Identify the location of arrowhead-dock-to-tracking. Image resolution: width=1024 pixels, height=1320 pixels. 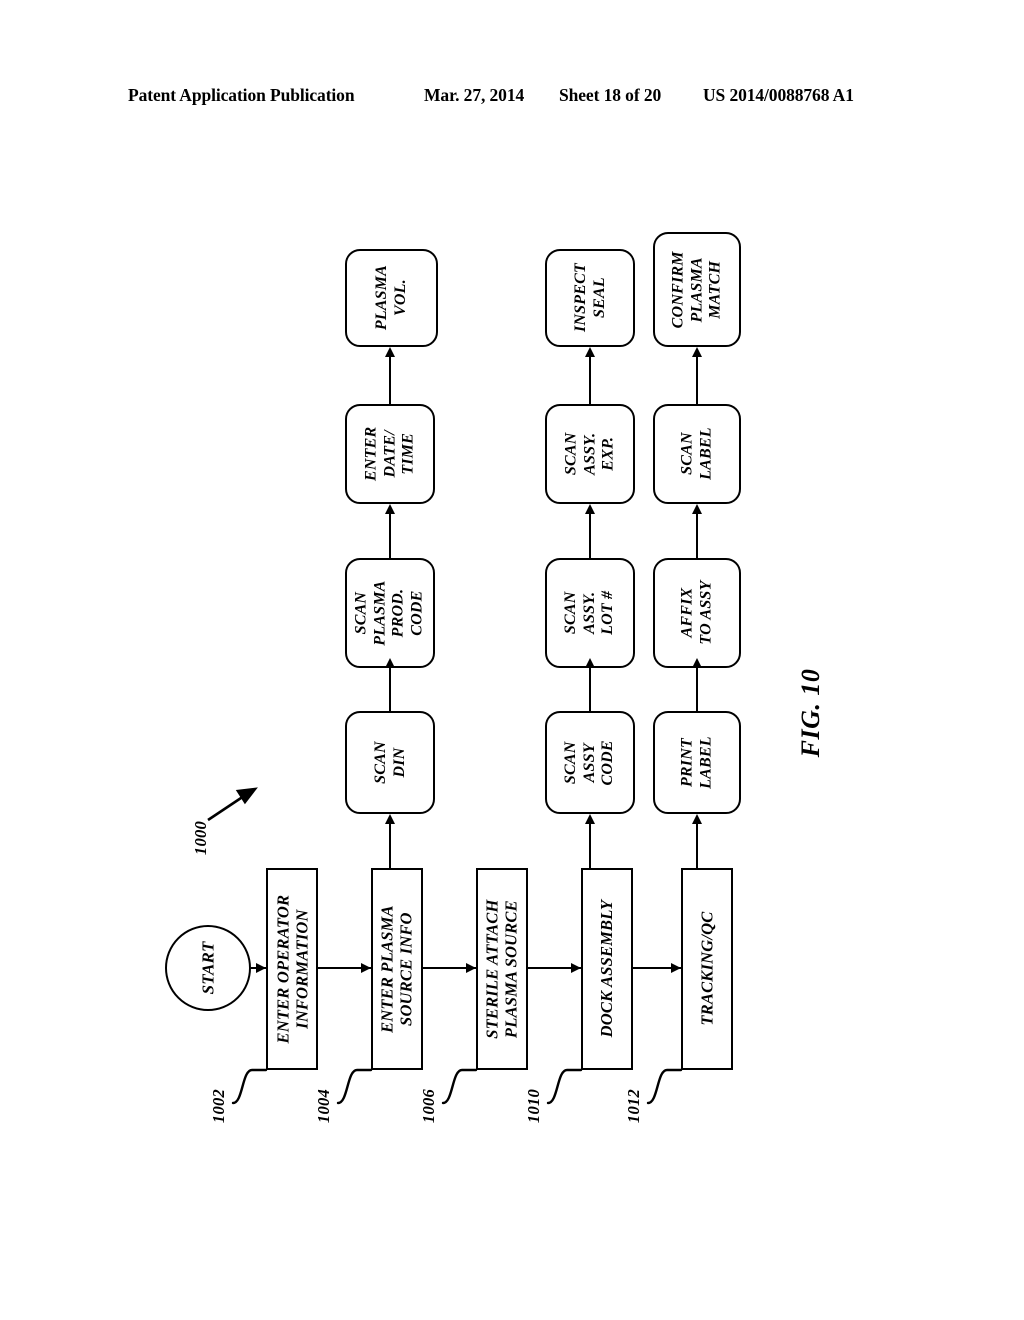
(676, 967).